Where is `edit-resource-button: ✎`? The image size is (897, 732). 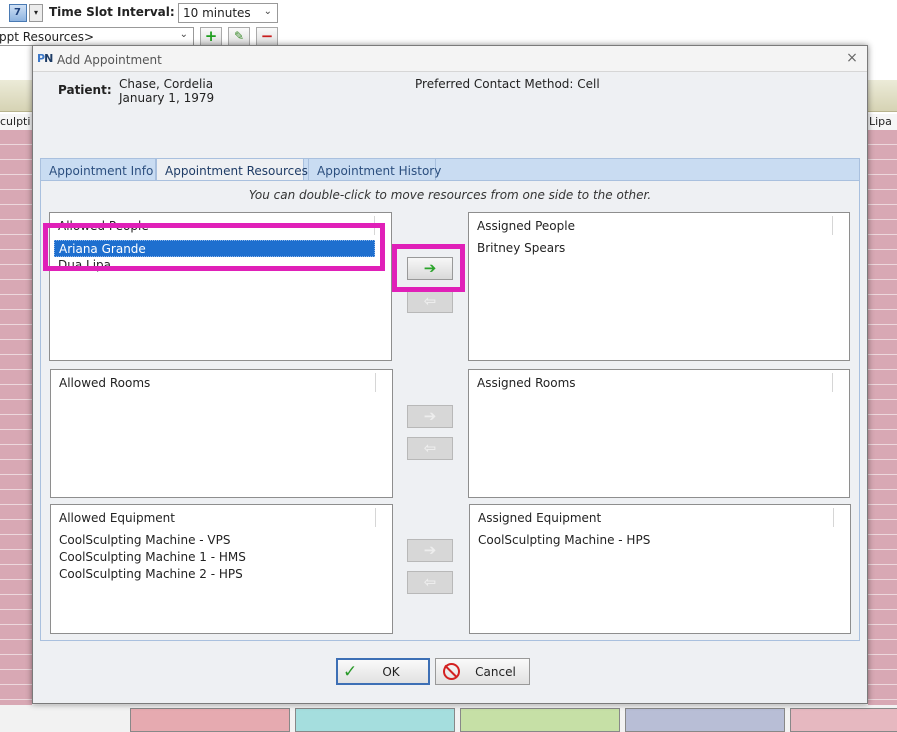
edit-resource-button: ✎ is located at coordinates (239, 37).